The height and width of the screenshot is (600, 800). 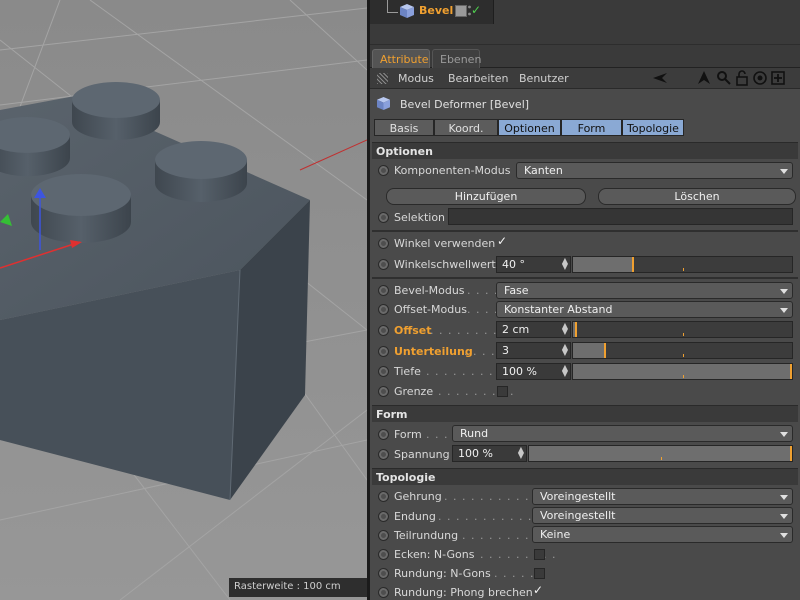 I want to click on ecken-ngons-checkbox, so click(x=539, y=554).